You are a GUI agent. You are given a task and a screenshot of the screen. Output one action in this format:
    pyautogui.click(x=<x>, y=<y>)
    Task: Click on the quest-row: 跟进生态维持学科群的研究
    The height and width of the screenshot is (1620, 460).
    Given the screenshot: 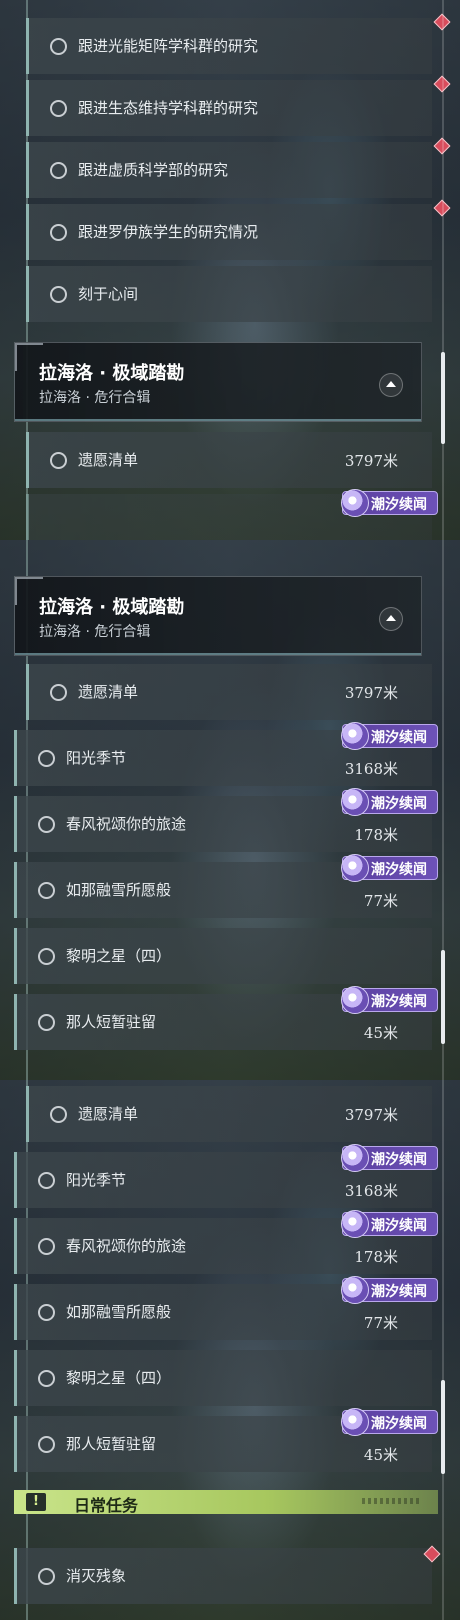 What is the action you would take?
    pyautogui.click(x=238, y=105)
    